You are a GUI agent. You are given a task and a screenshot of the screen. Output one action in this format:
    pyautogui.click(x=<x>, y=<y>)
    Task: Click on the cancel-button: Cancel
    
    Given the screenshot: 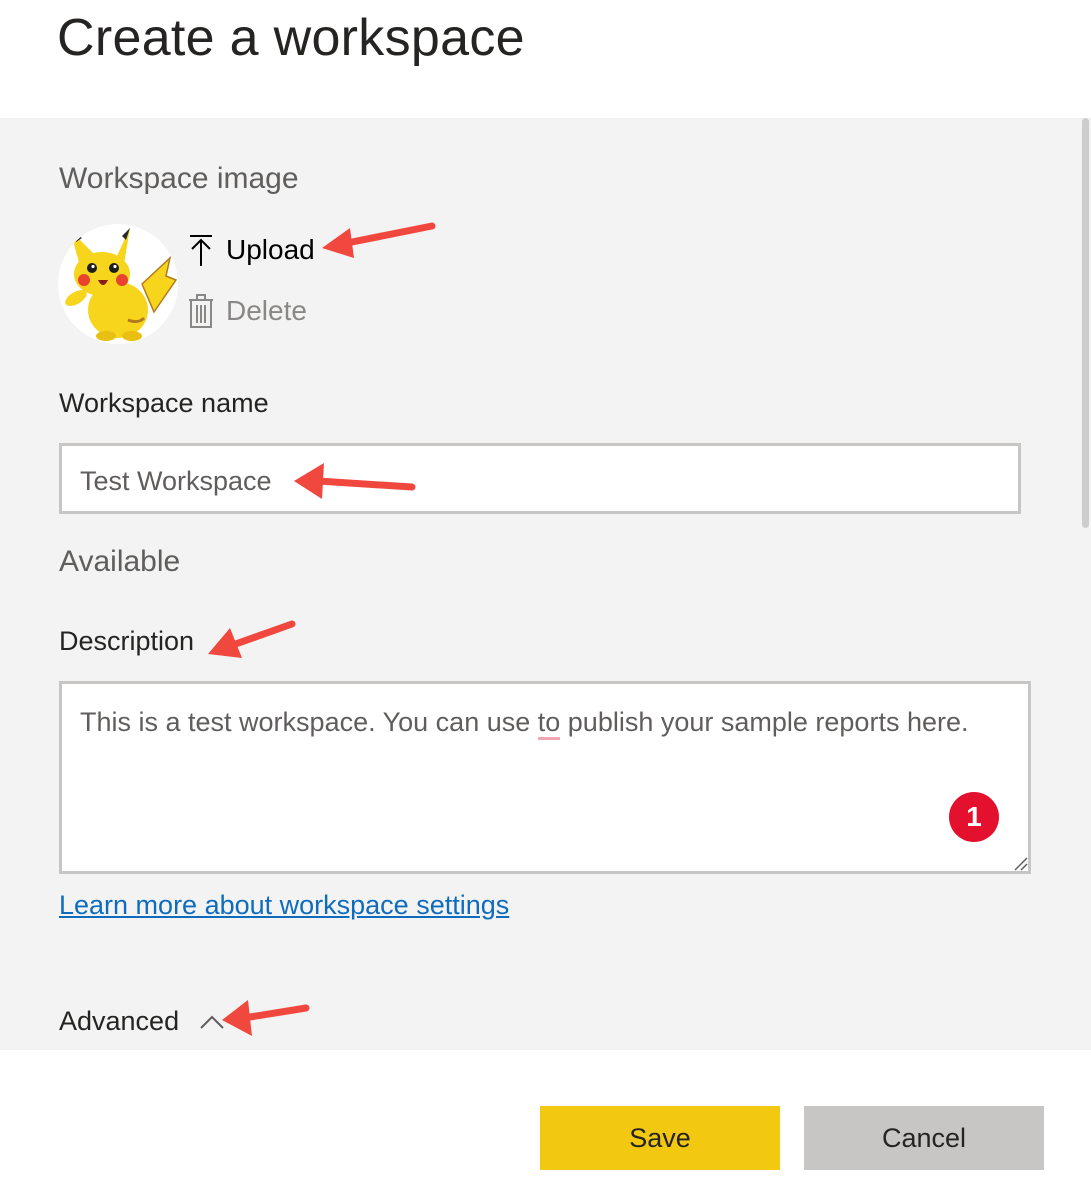 What is the action you would take?
    pyautogui.click(x=924, y=1138)
    